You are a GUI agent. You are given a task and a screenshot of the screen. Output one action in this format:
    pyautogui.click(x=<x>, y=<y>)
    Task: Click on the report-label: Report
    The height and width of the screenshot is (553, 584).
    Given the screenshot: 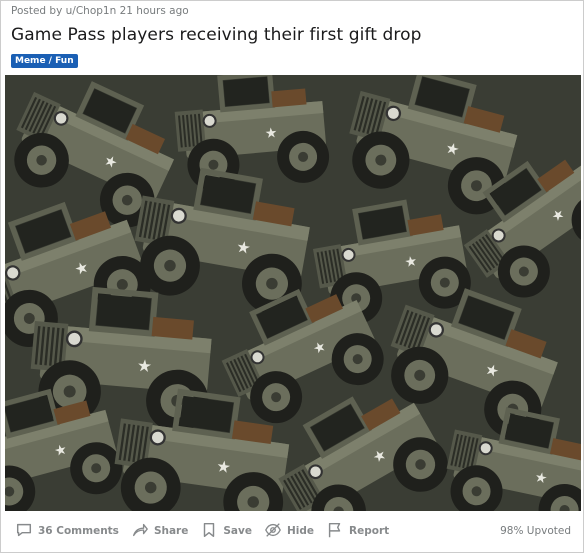 What is the action you would take?
    pyautogui.click(x=369, y=531)
    